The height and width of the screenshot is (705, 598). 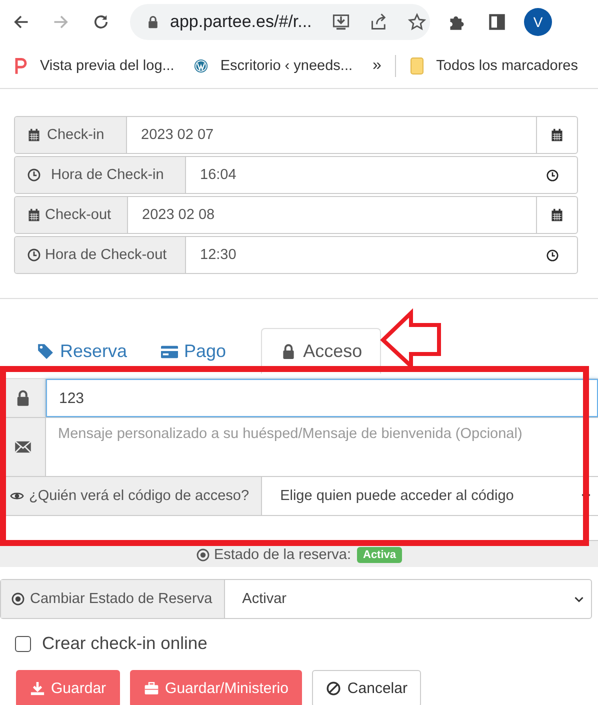 I want to click on access-code-field: 123, so click(x=322, y=398).